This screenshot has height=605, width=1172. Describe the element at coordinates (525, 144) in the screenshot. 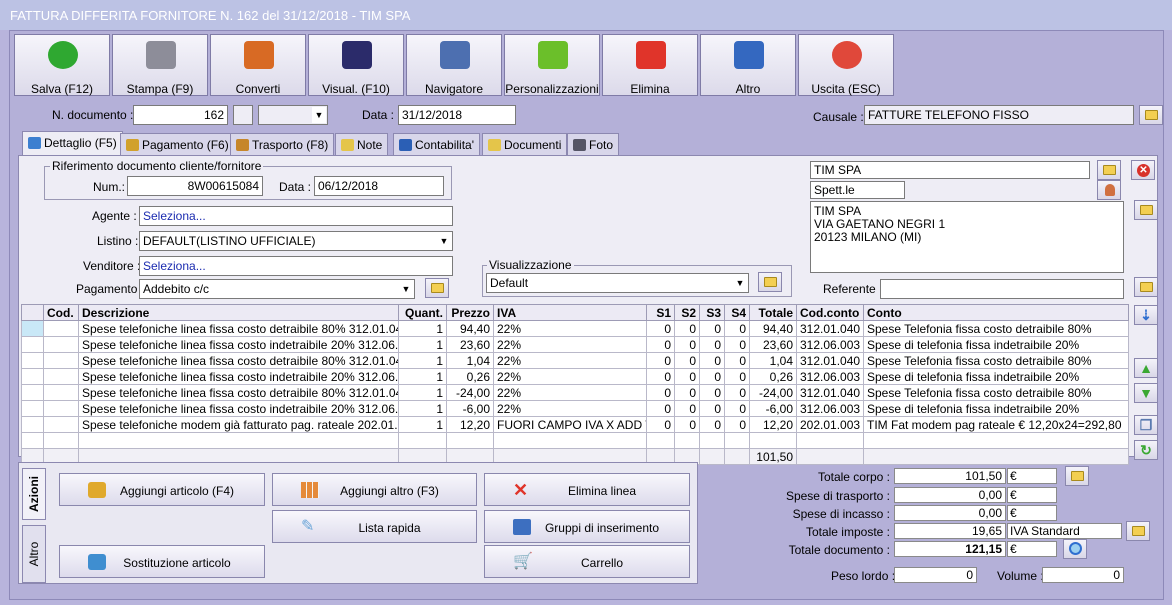

I see `tab-5: Documenti` at that location.